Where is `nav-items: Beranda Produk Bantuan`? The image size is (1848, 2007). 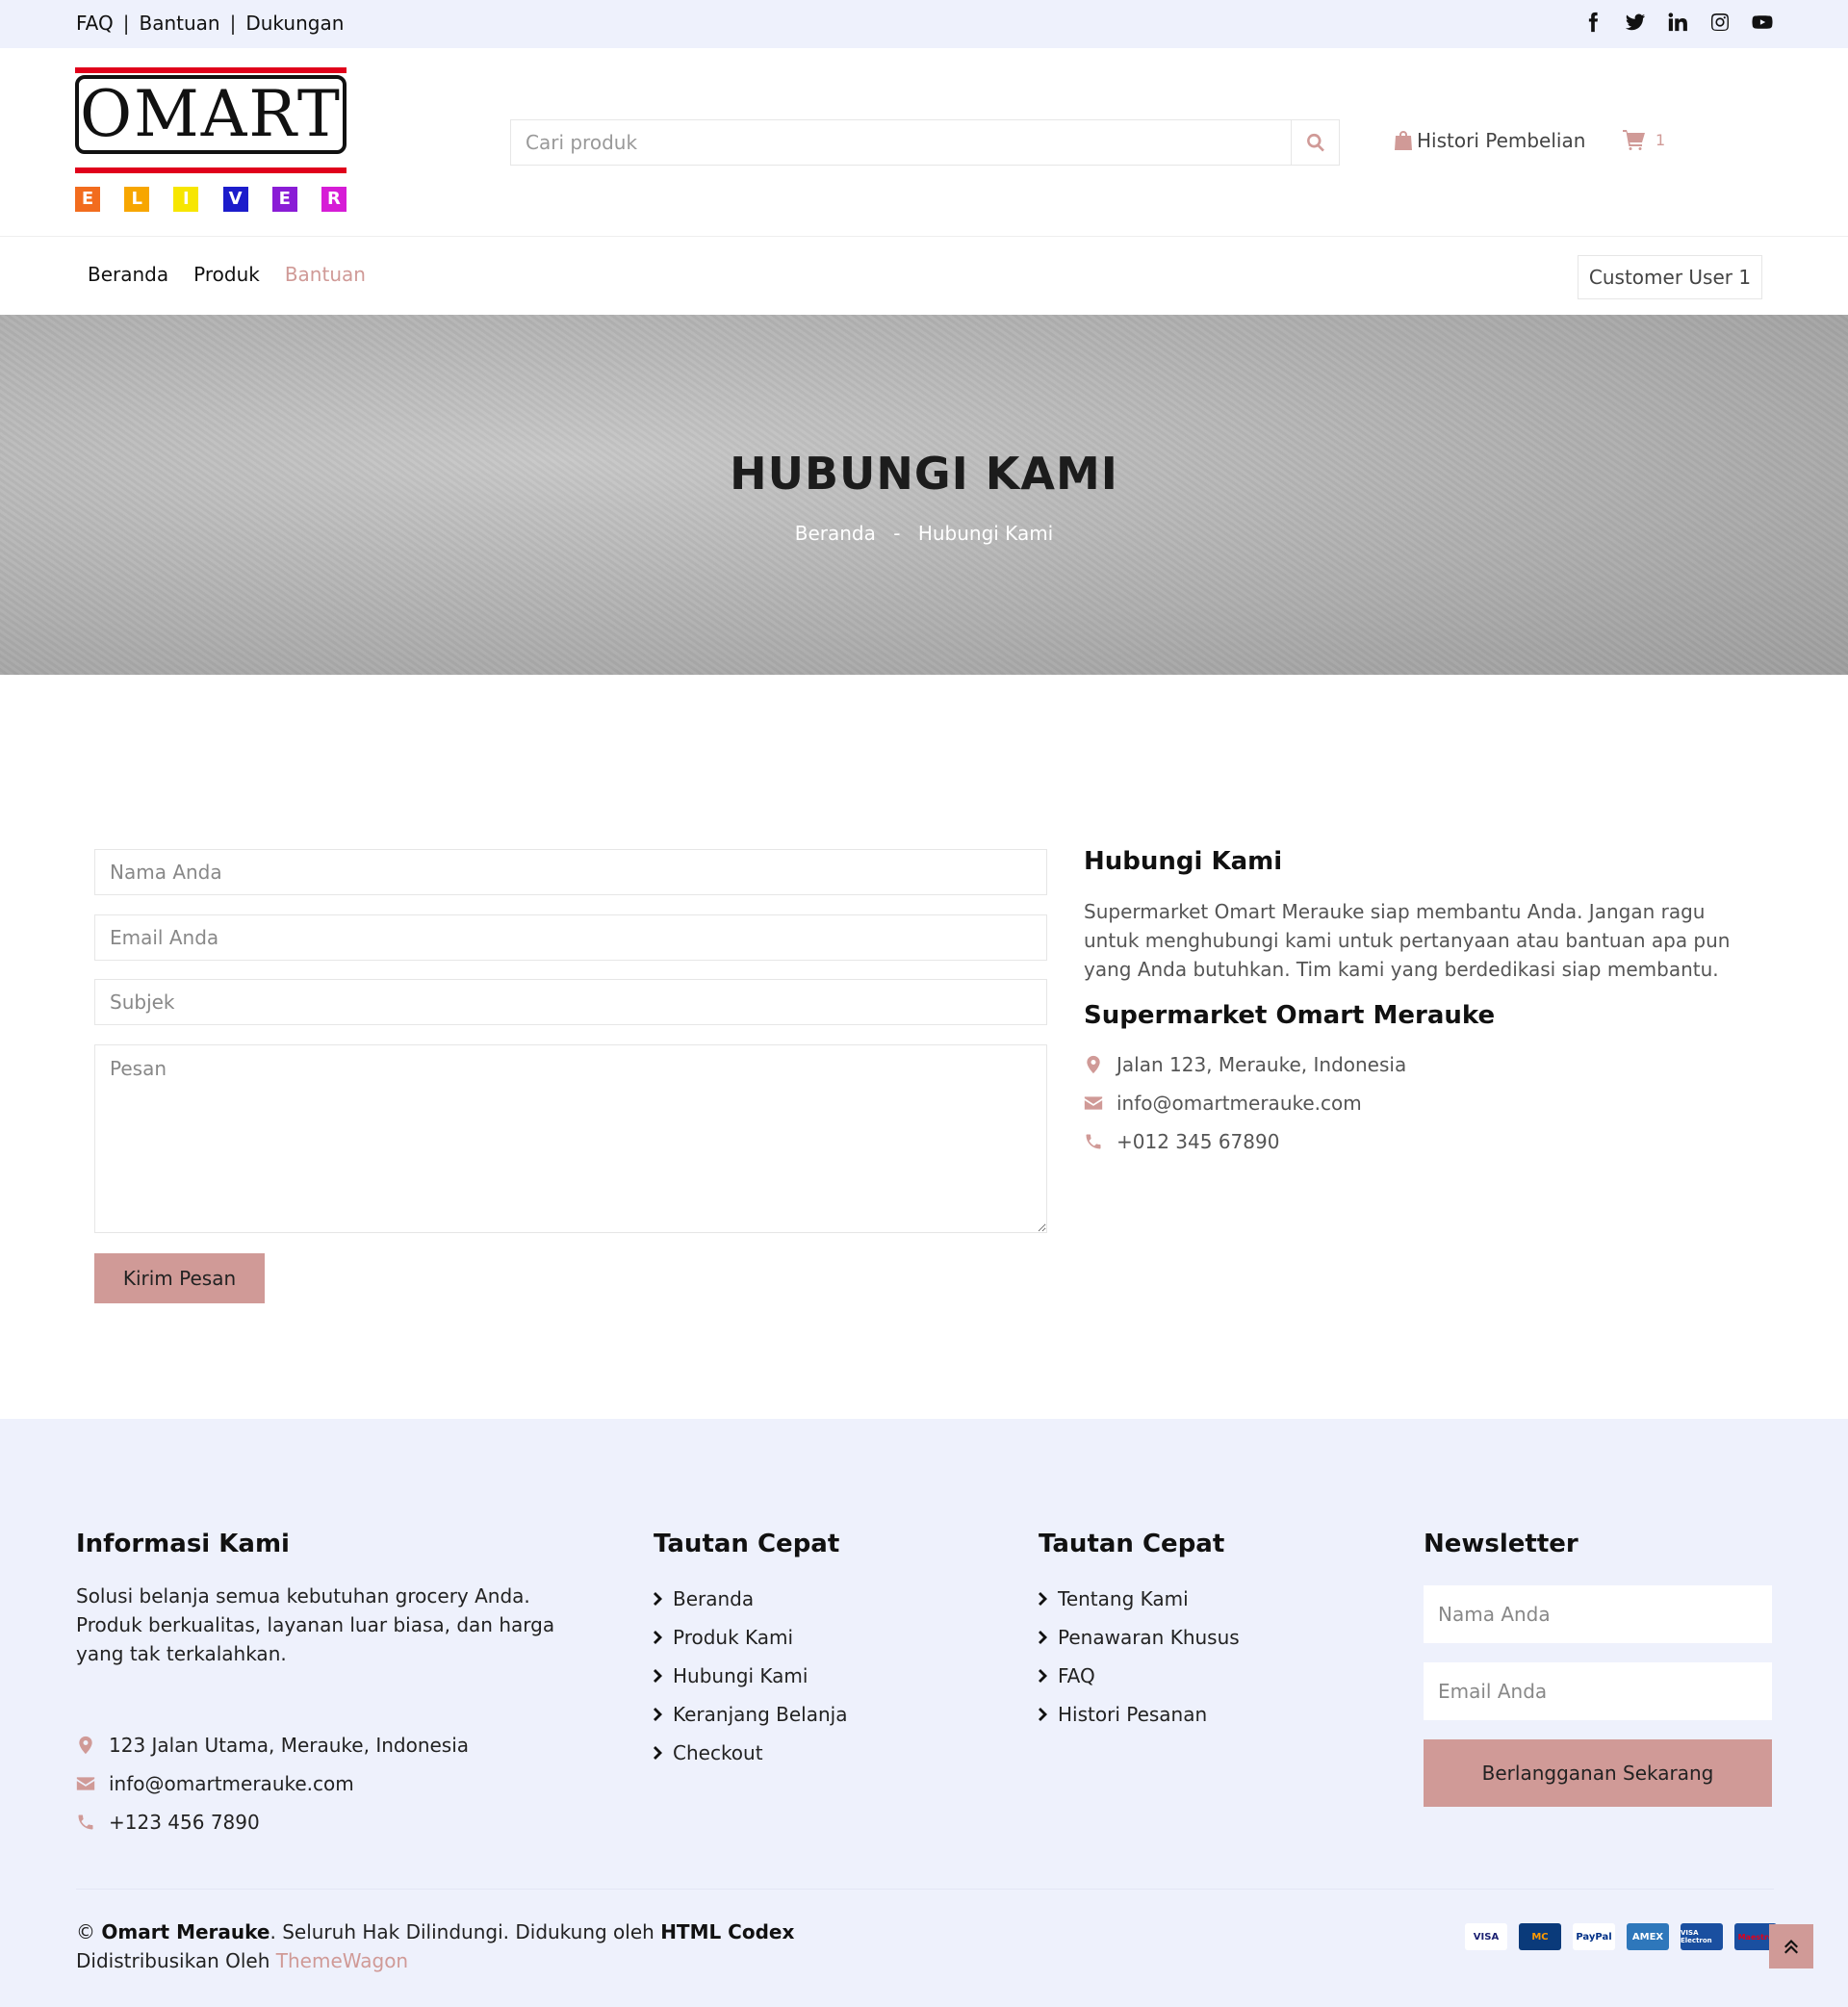 nav-items: Beranda Produk Bantuan is located at coordinates (227, 274).